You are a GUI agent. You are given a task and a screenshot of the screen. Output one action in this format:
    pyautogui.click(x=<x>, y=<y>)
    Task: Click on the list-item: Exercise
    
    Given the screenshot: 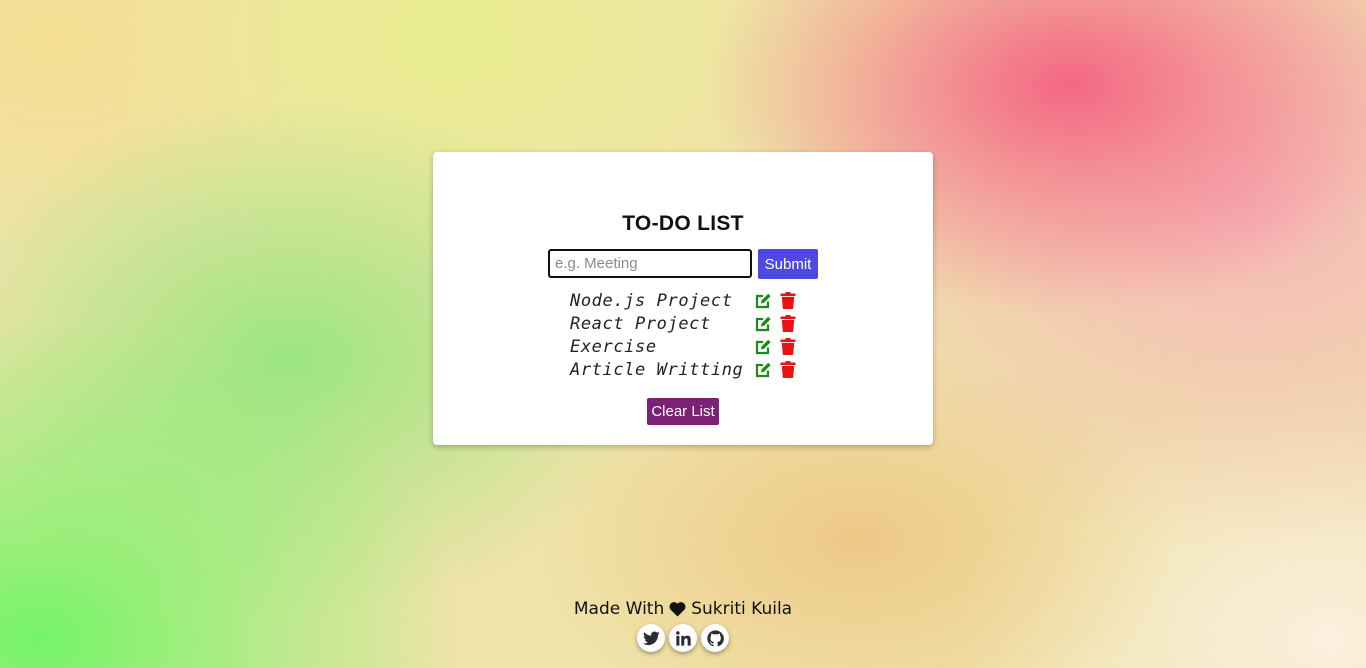 What is the action you would take?
    pyautogui.click(x=690, y=347)
    